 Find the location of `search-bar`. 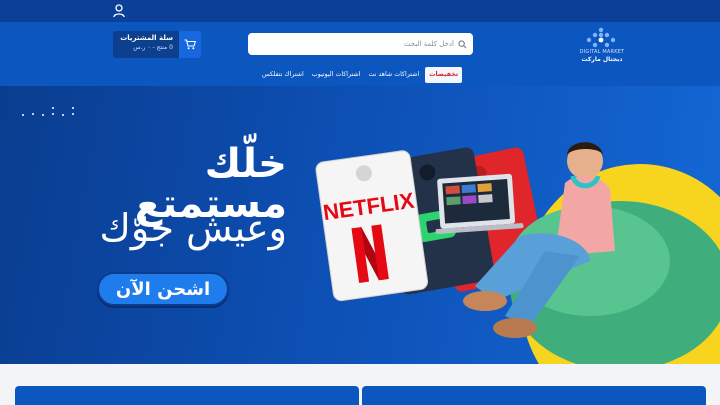

search-bar is located at coordinates (360, 44).